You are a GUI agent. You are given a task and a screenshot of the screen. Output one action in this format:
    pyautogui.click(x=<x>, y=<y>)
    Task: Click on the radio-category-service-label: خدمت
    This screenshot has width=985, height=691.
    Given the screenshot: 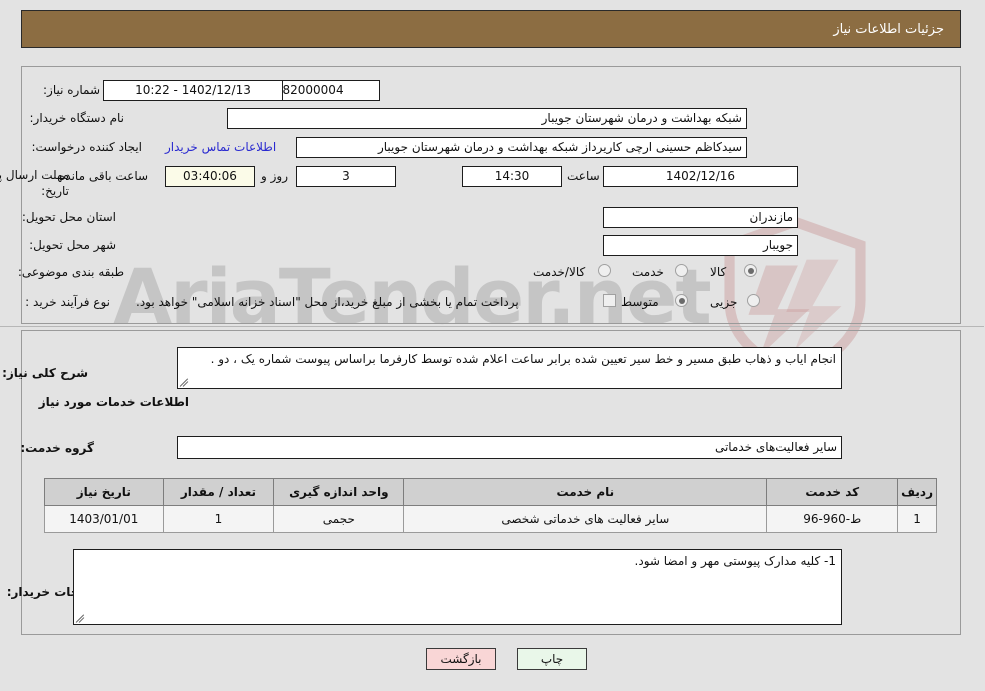 What is the action you would take?
    pyautogui.click(x=649, y=272)
    